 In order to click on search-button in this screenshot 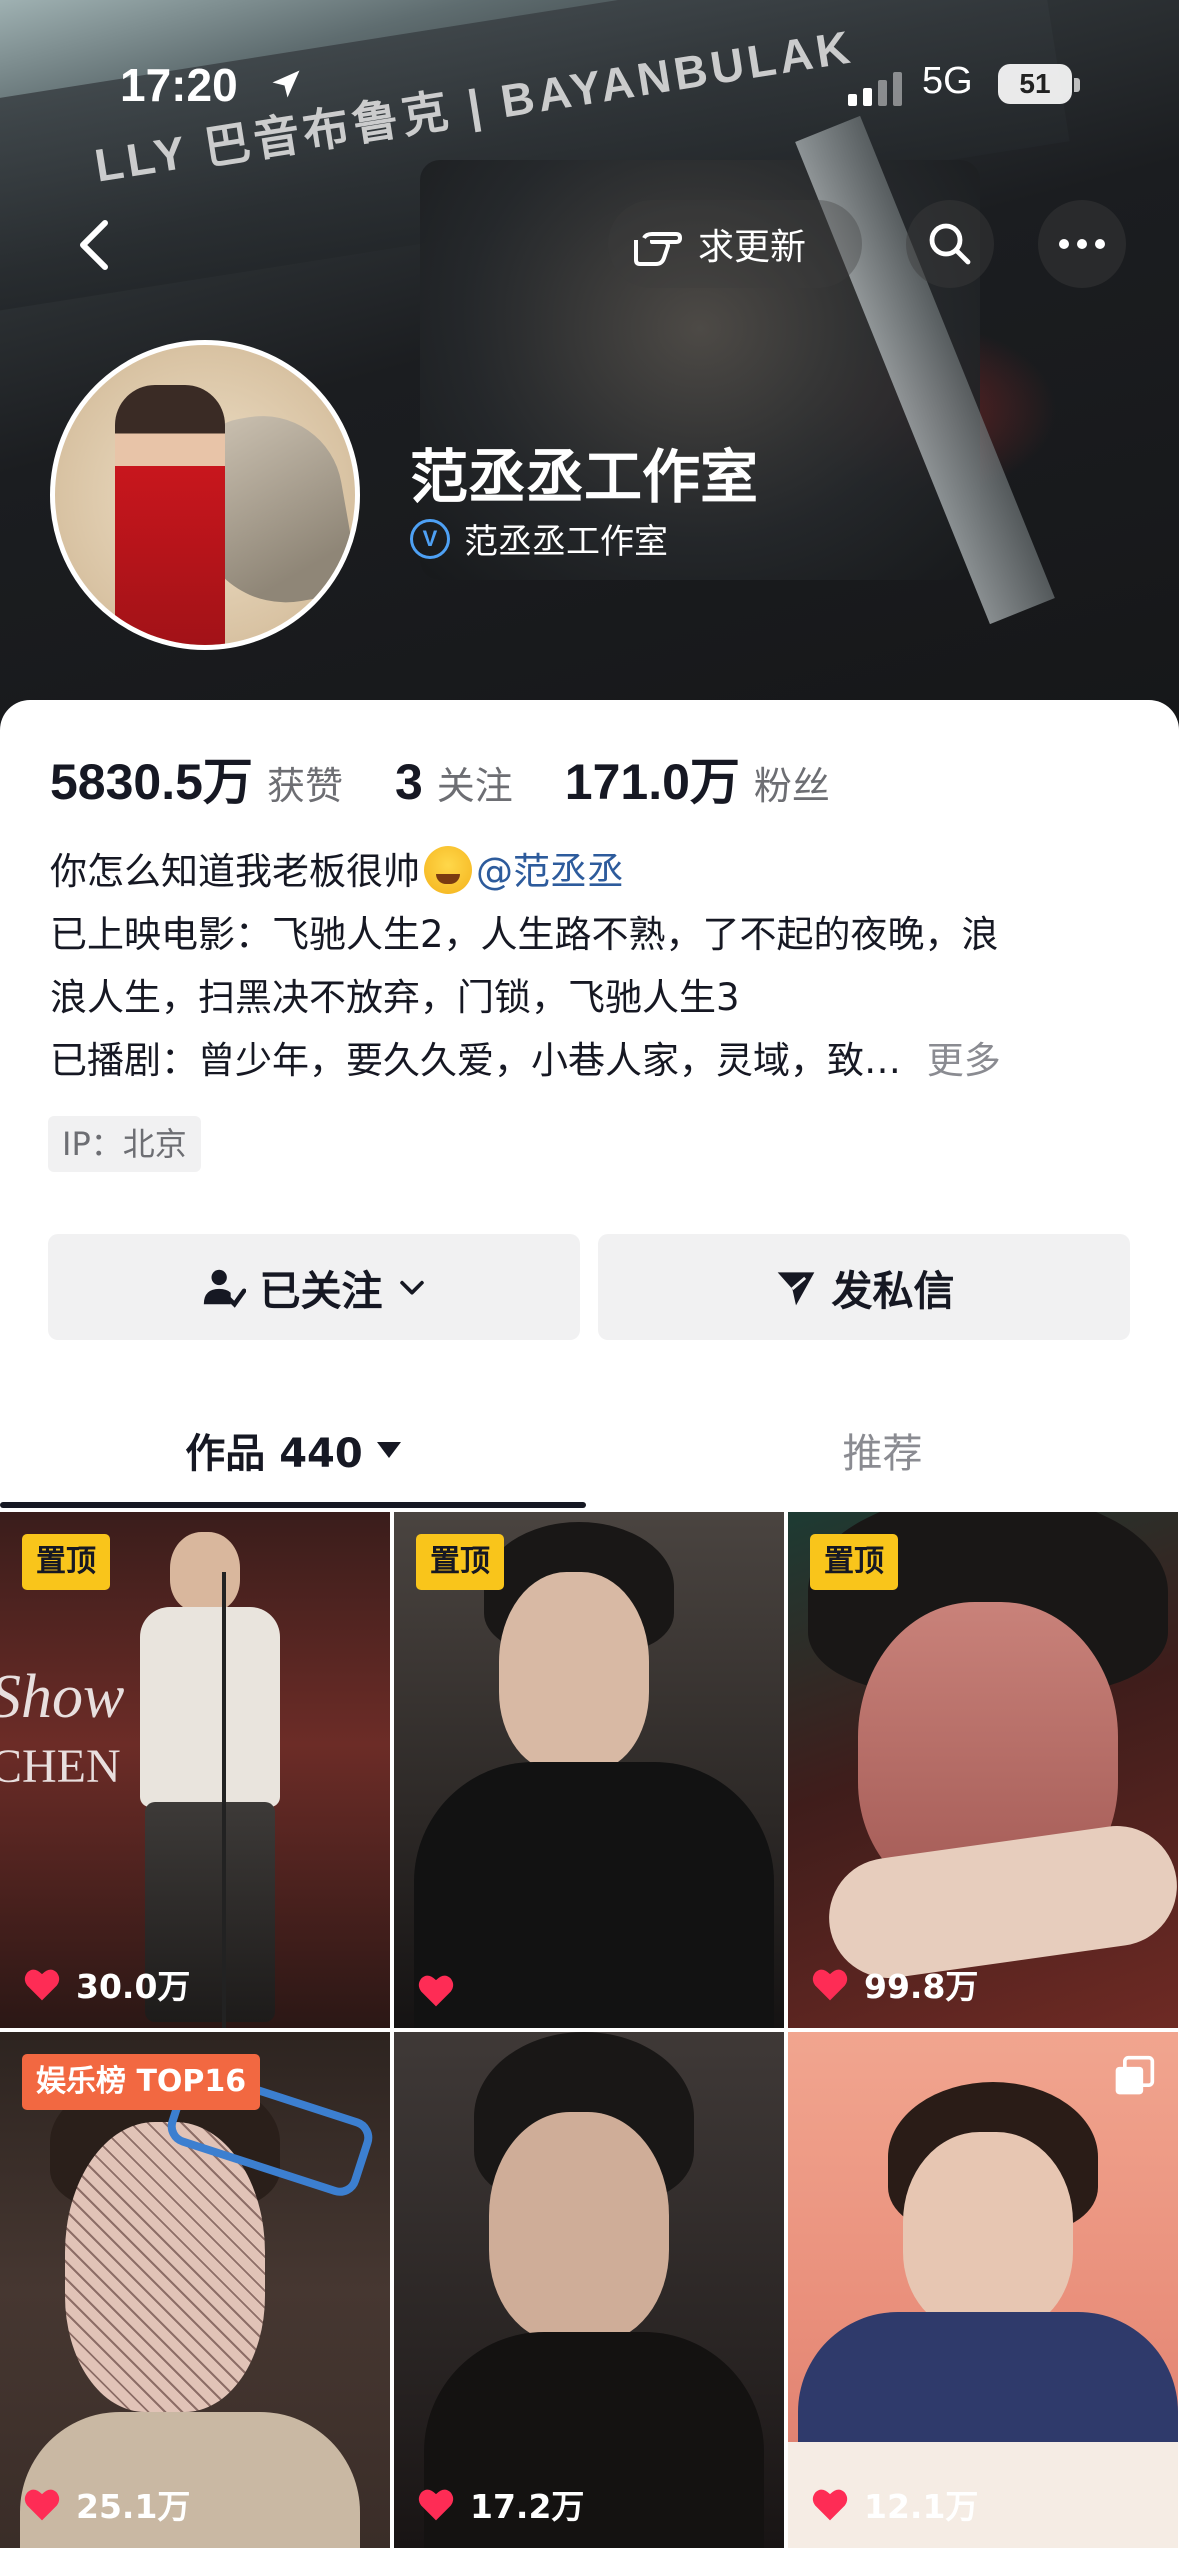, I will do `click(950, 244)`.